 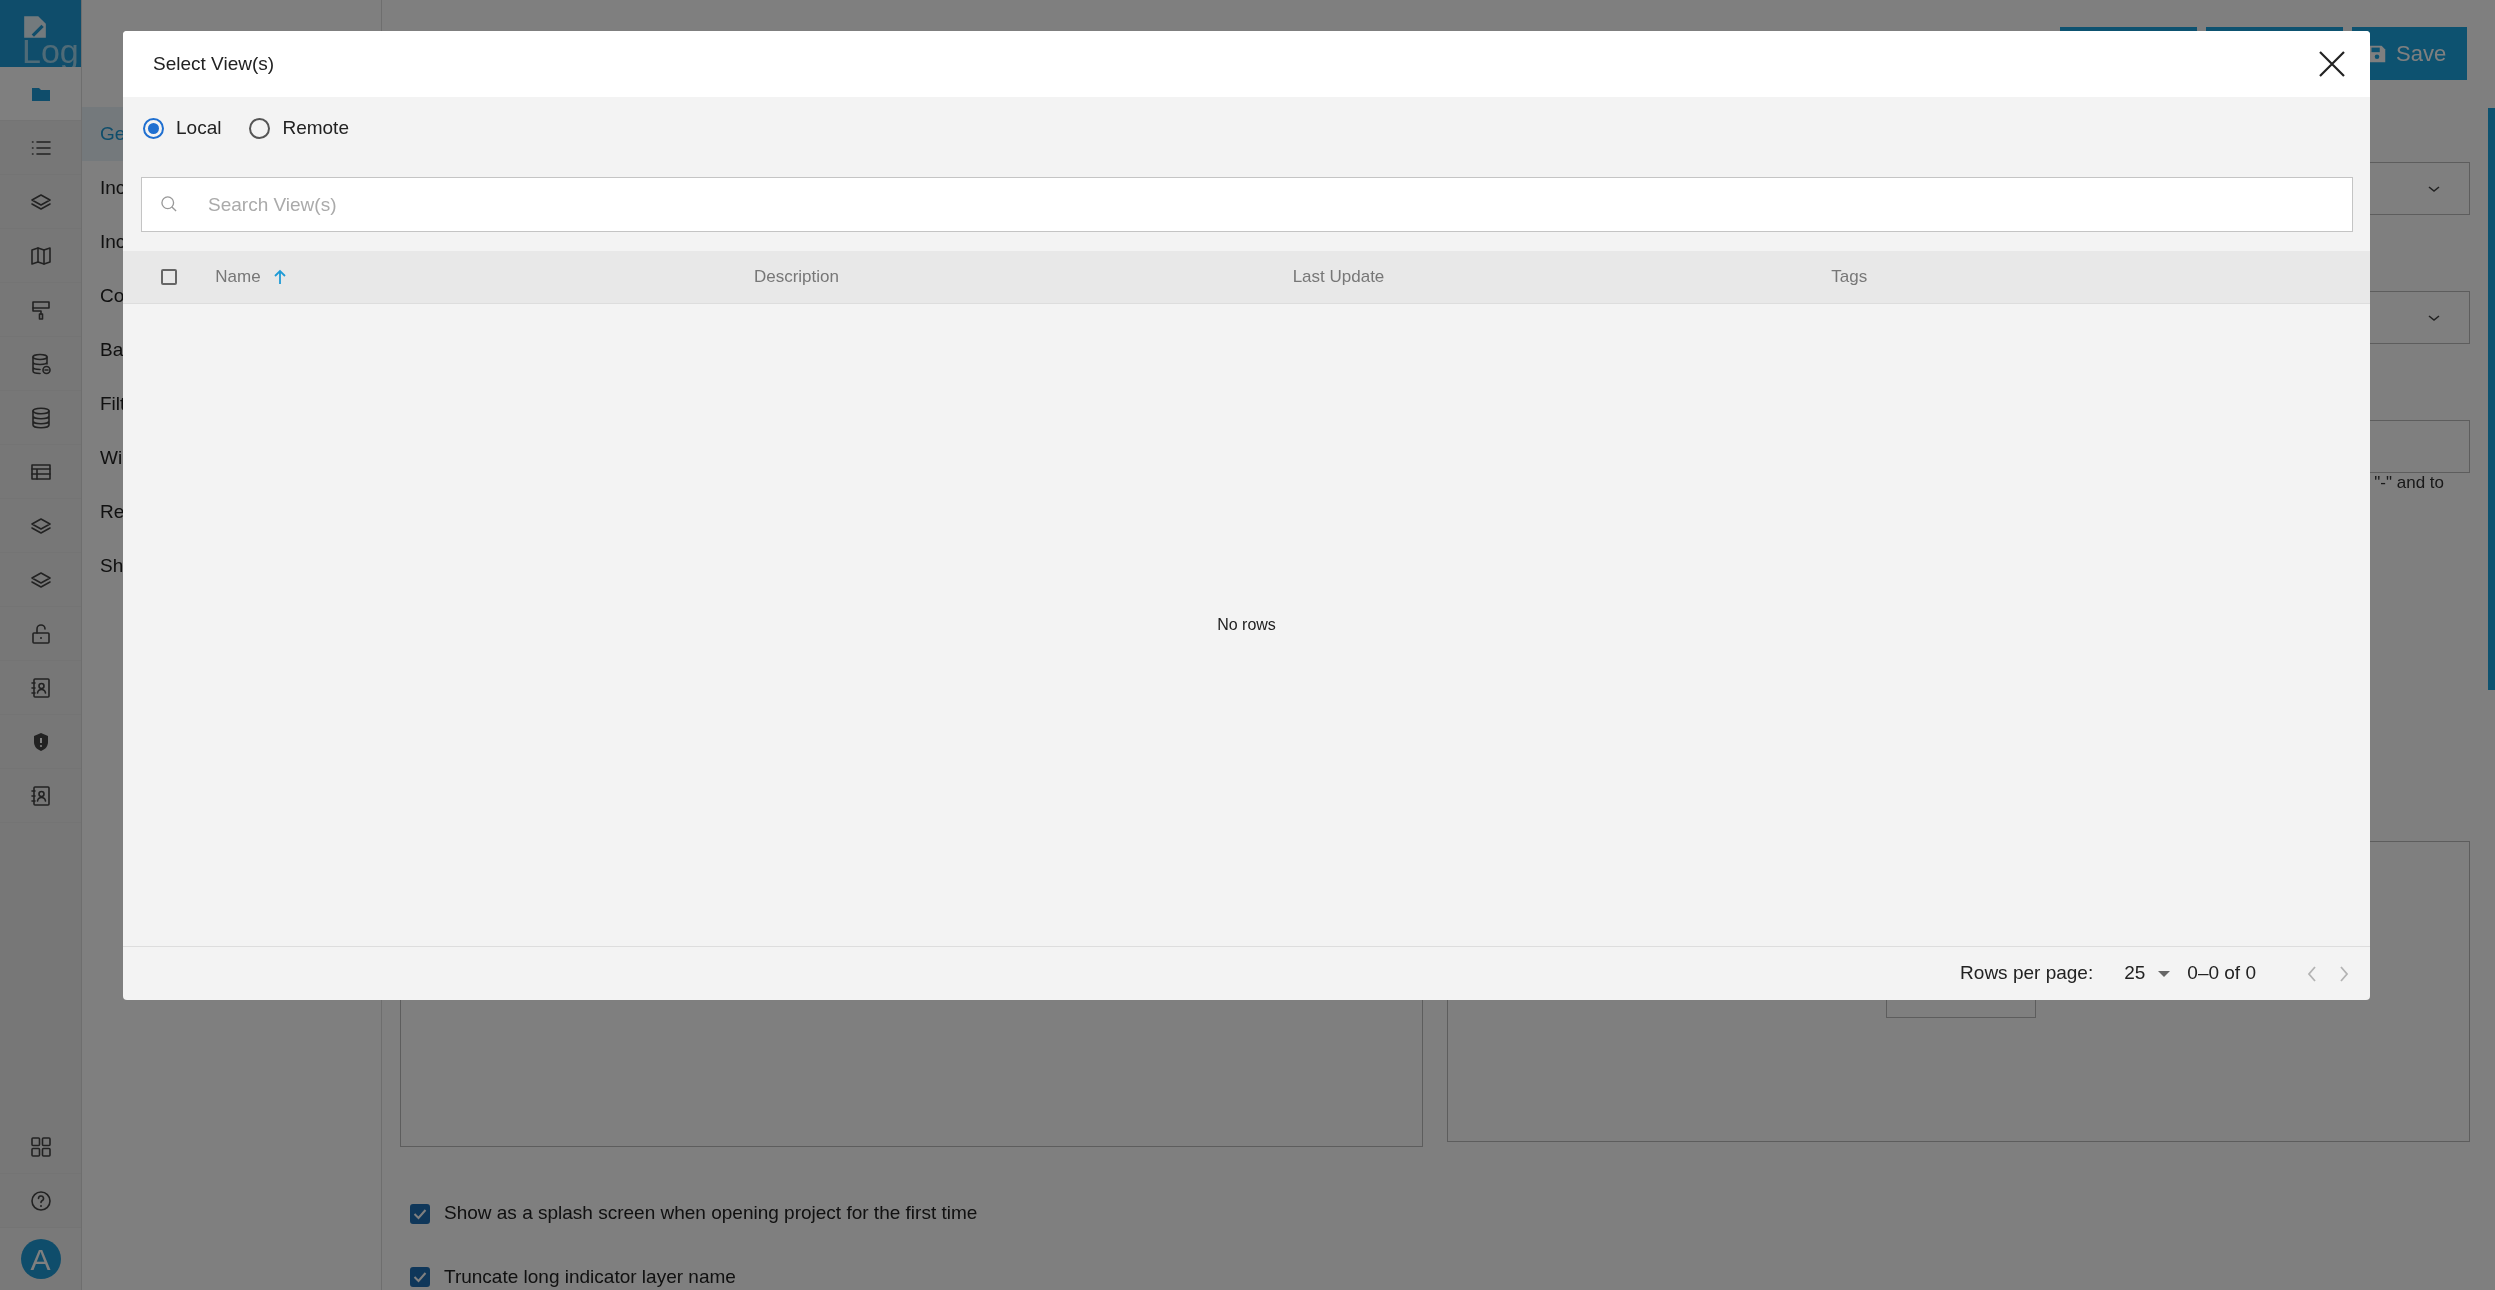 I want to click on empty-message: No rows, so click(x=1246, y=625).